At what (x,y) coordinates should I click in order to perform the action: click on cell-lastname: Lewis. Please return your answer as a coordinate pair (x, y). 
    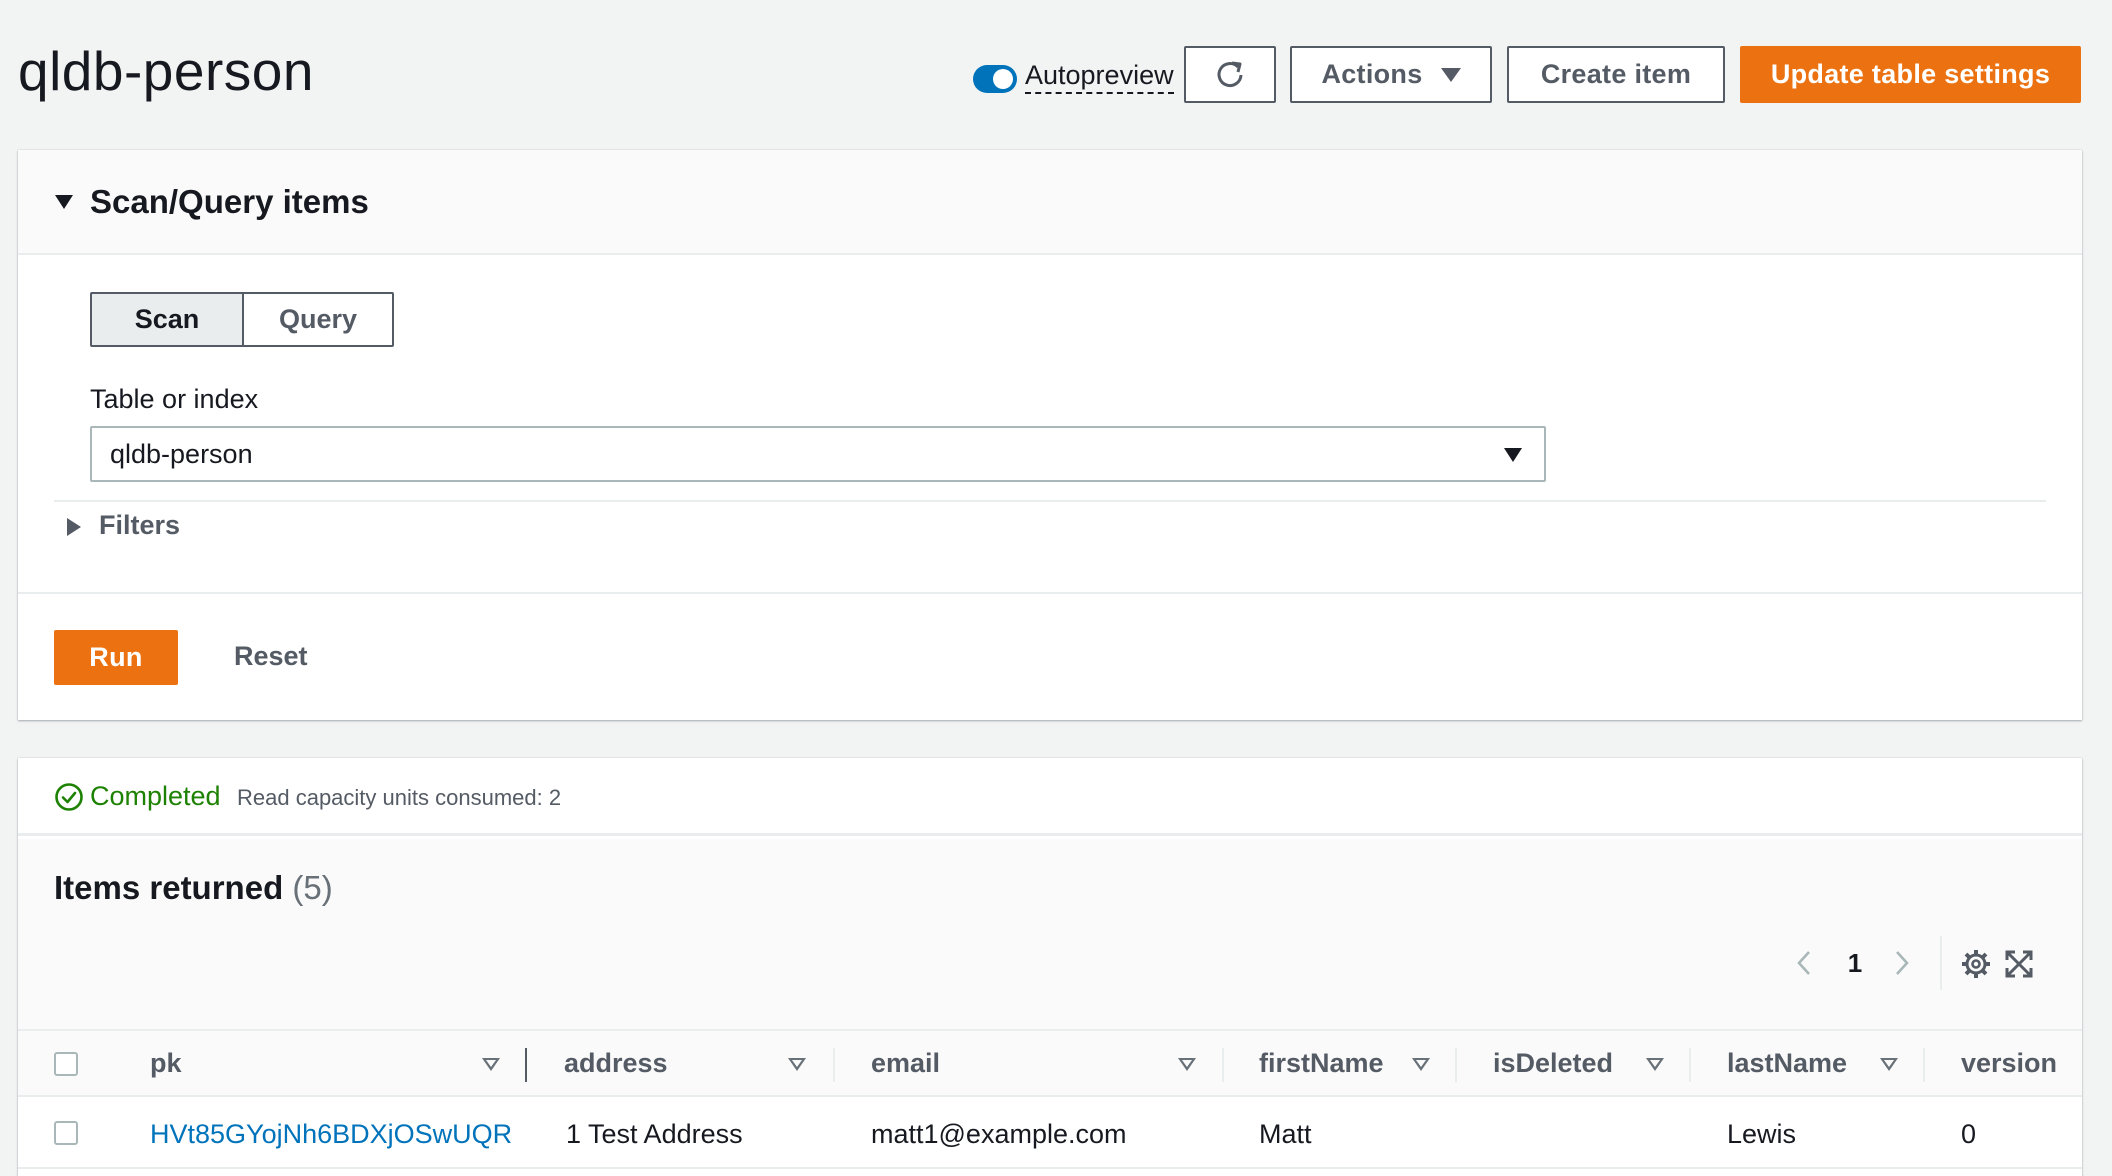
    Looking at the image, I should click on (1762, 1134).